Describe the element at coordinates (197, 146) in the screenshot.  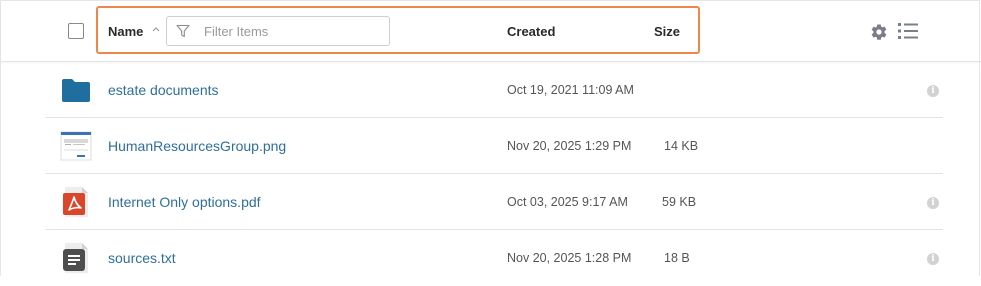
I see `item-name-link: HumanResourcesGroup.png` at that location.